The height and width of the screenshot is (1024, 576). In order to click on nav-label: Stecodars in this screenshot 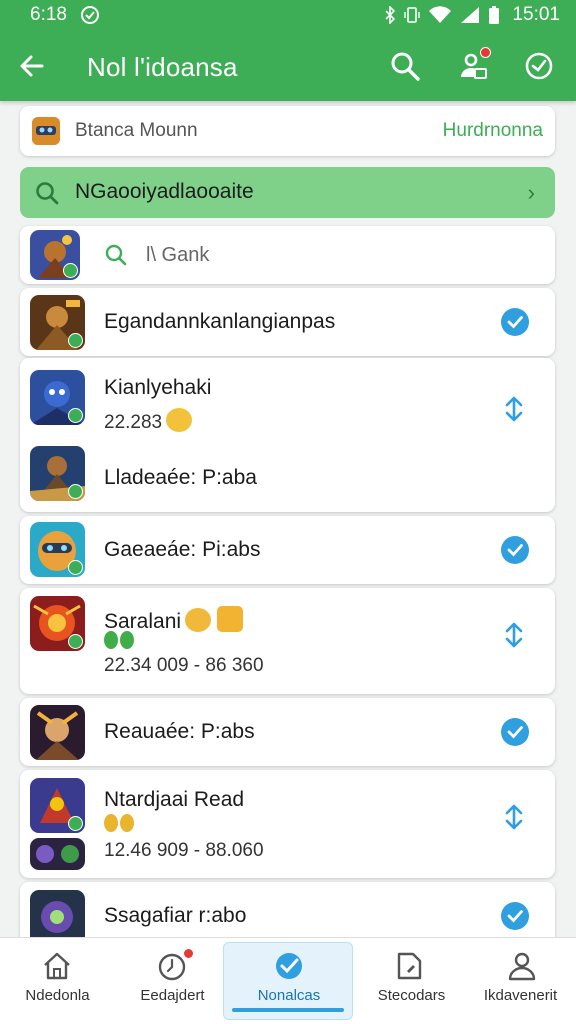, I will do `click(411, 995)`.